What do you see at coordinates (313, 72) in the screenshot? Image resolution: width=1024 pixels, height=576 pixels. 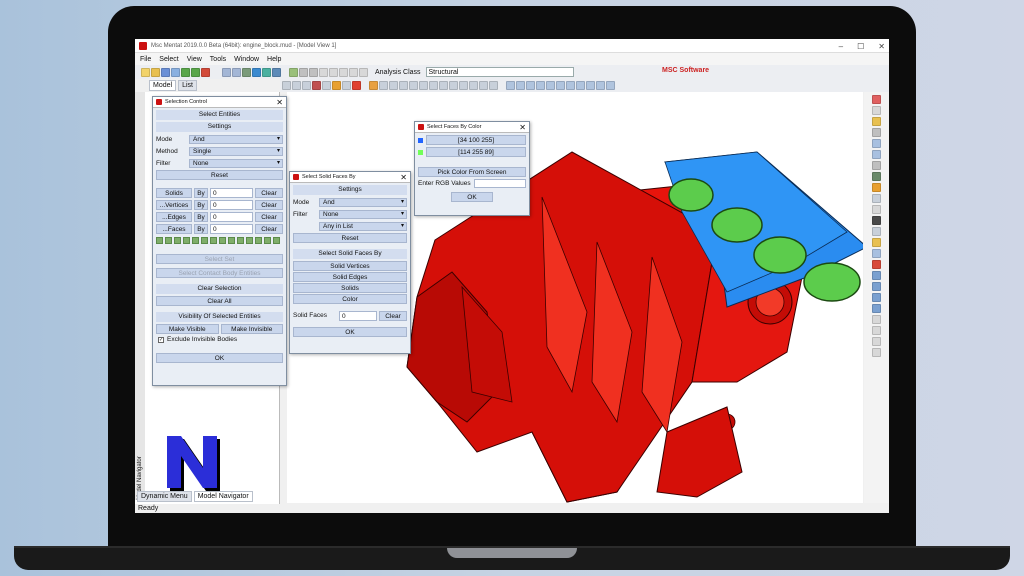 I see `edit-icon` at bounding box center [313, 72].